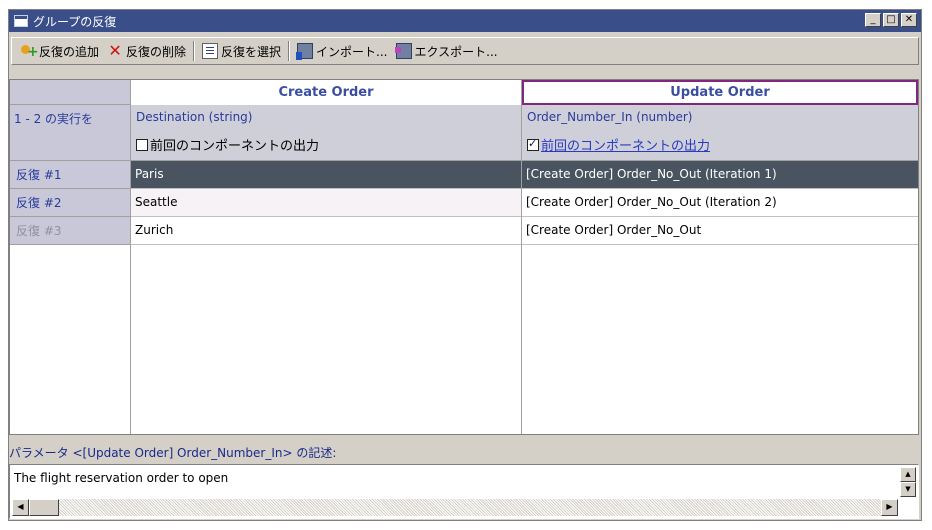 The height and width of the screenshot is (530, 932). Describe the element at coordinates (305, 51) in the screenshot. I see `import-icon` at that location.